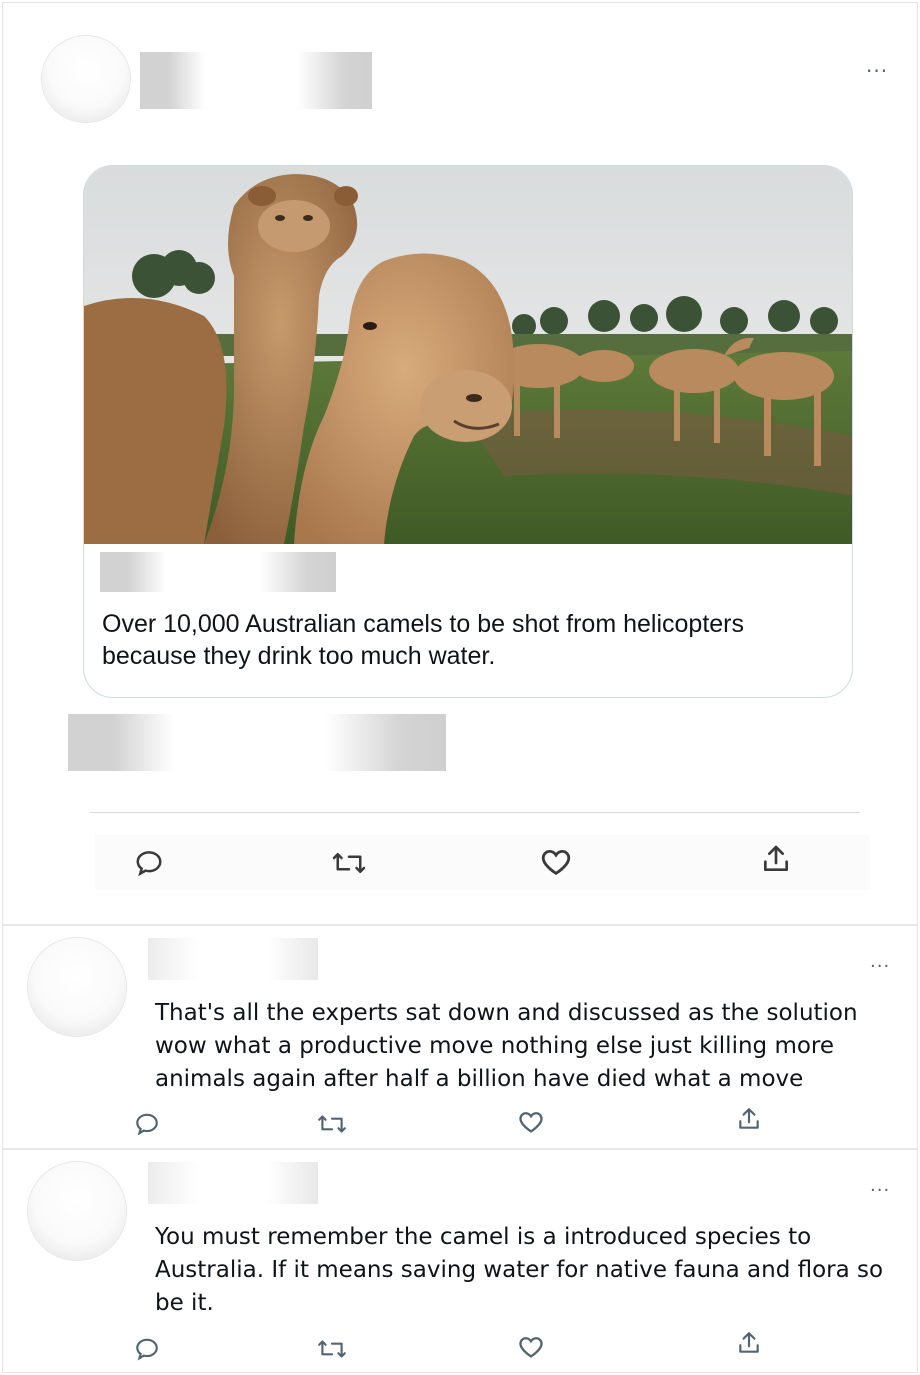 The width and height of the screenshot is (920, 1375). What do you see at coordinates (257, 742) in the screenshot?
I see `redacted-timestamp` at bounding box center [257, 742].